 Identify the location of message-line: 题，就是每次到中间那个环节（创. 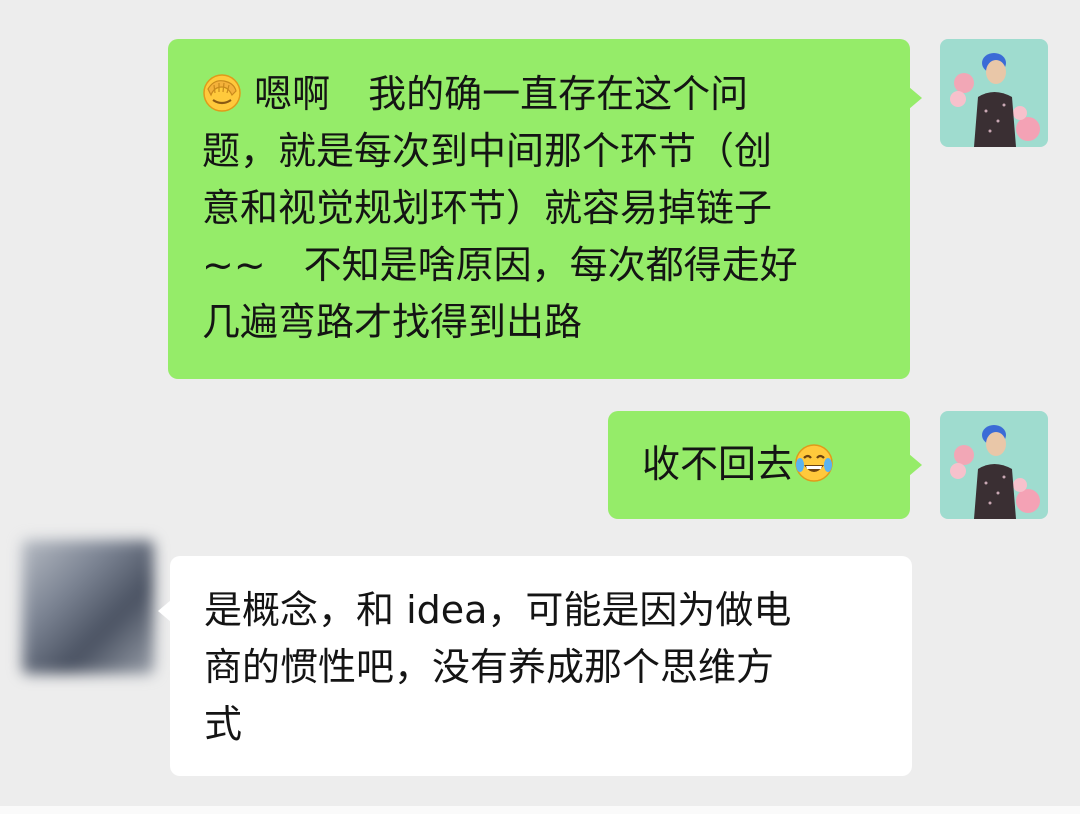
(487, 151).